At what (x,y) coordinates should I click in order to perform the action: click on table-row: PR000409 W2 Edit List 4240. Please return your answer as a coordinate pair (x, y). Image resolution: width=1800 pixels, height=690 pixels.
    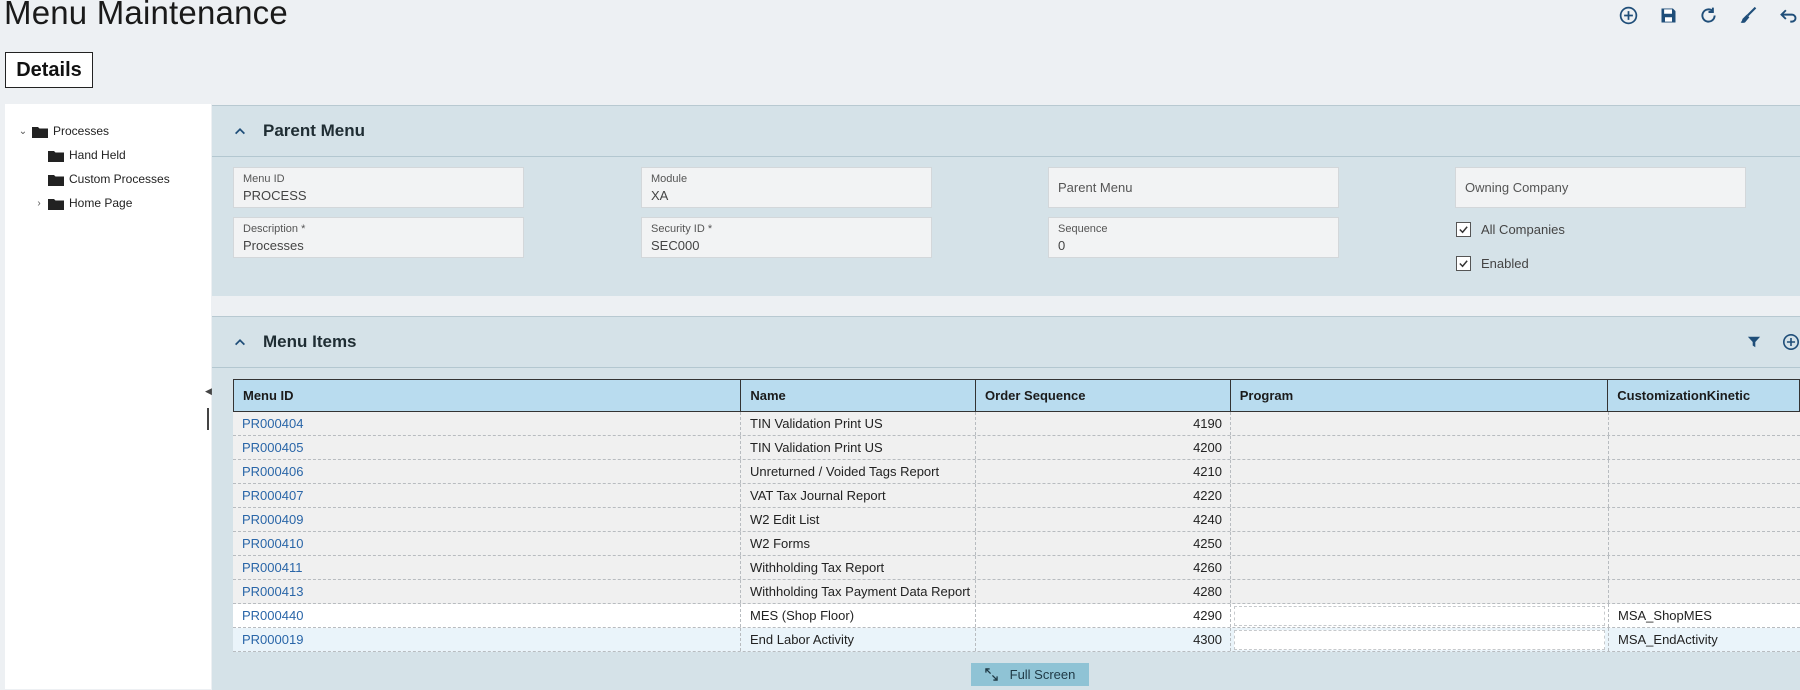
    Looking at the image, I should click on (1016, 520).